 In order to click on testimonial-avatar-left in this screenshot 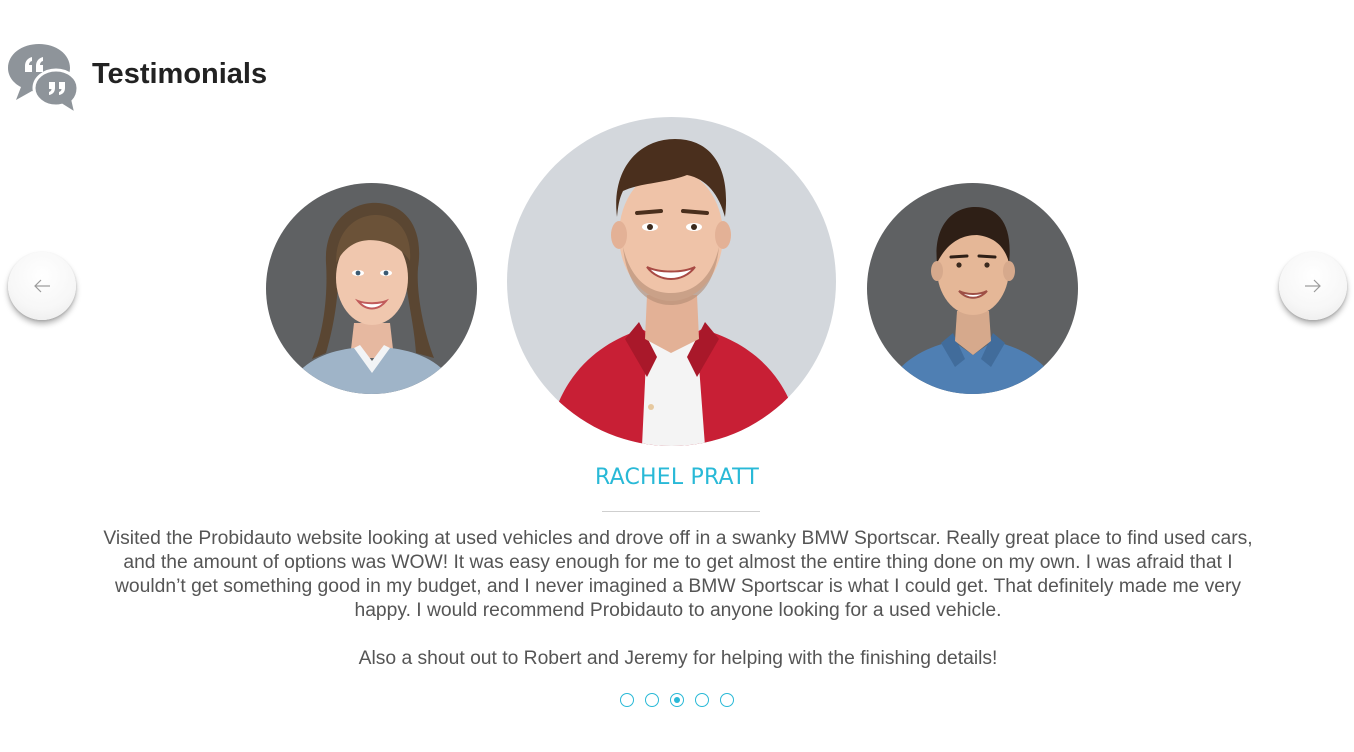, I will do `click(371, 288)`.